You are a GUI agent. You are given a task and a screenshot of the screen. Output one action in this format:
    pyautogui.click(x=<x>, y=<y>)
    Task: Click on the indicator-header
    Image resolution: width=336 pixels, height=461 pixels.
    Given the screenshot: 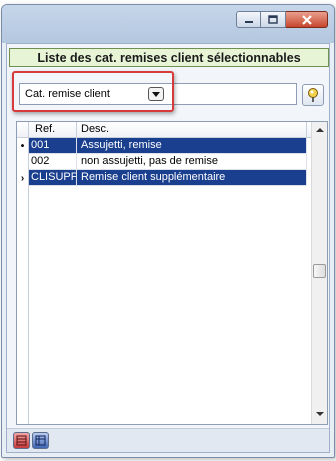 What is the action you would take?
    pyautogui.click(x=23, y=129)
    